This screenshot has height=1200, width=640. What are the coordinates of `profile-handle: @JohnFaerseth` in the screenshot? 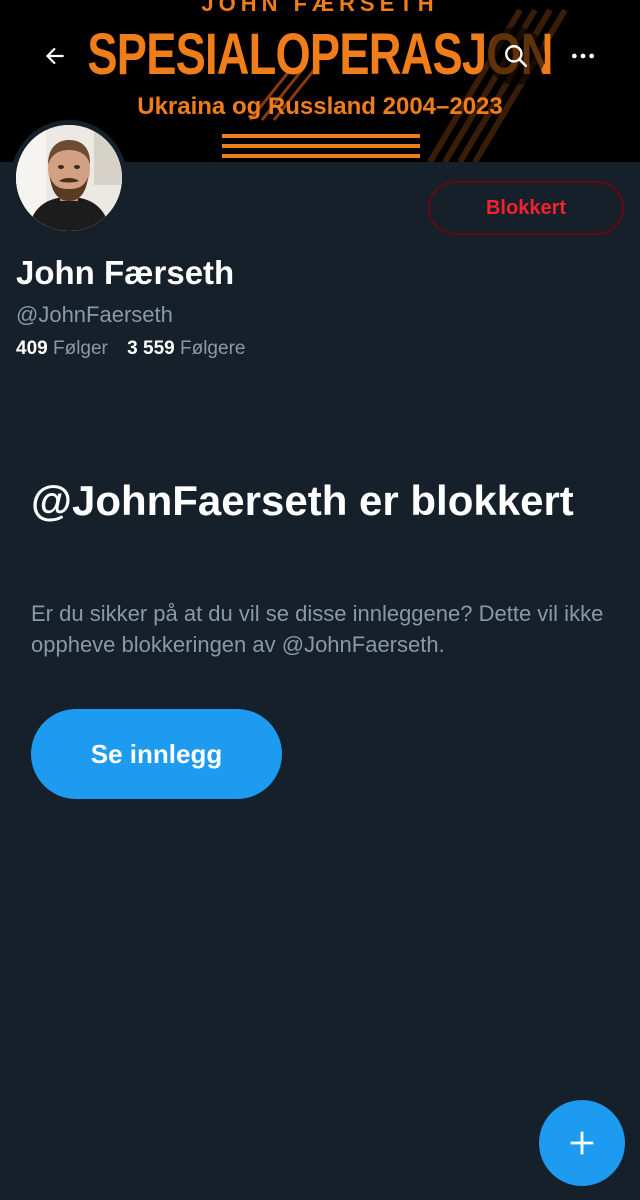 It's located at (94, 314).